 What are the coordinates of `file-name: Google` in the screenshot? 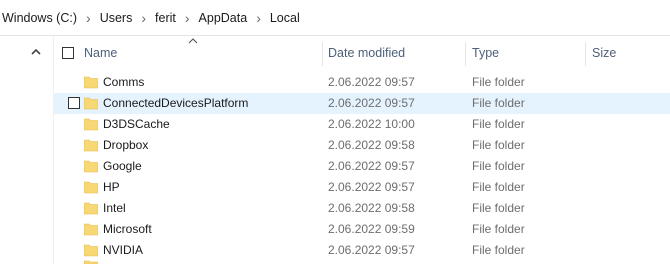 It's located at (122, 166).